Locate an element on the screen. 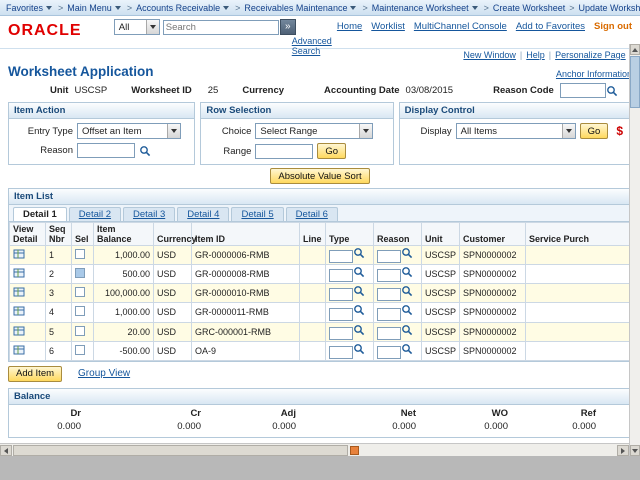  worksheet-id-label: Worksheet ID is located at coordinates (161, 90).